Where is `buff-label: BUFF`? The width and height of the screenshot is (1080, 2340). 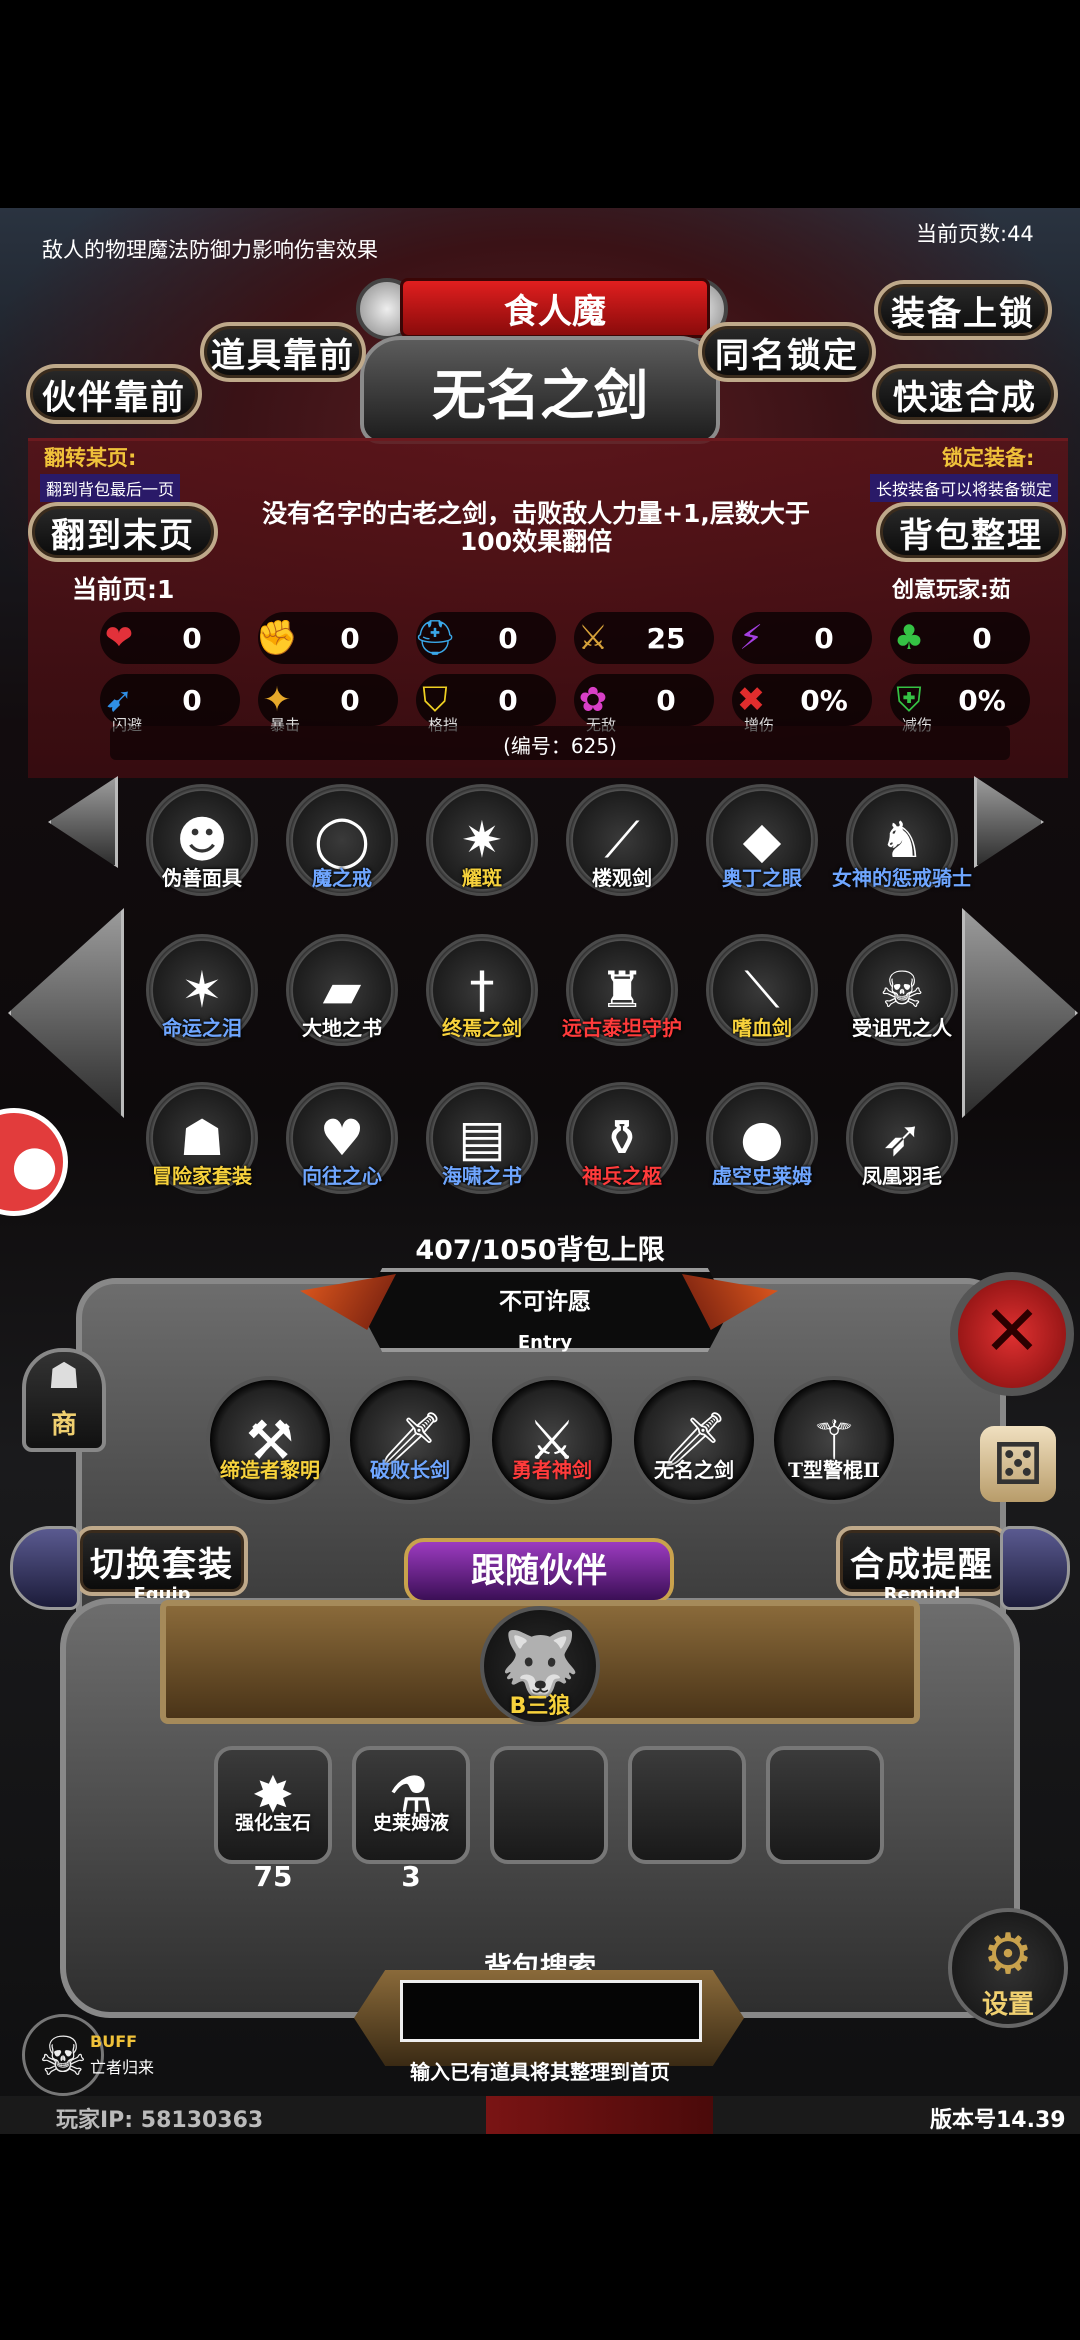
buff-label: BUFF is located at coordinates (114, 2041).